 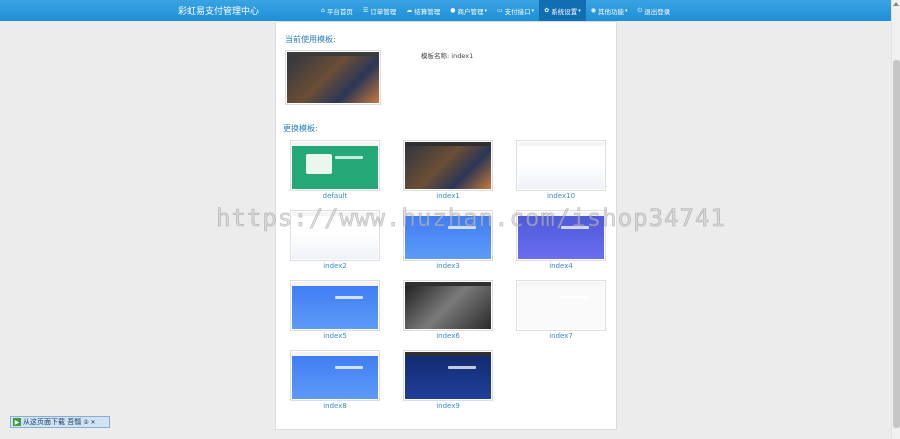 I want to click on template-name-link: index3, so click(x=448, y=266).